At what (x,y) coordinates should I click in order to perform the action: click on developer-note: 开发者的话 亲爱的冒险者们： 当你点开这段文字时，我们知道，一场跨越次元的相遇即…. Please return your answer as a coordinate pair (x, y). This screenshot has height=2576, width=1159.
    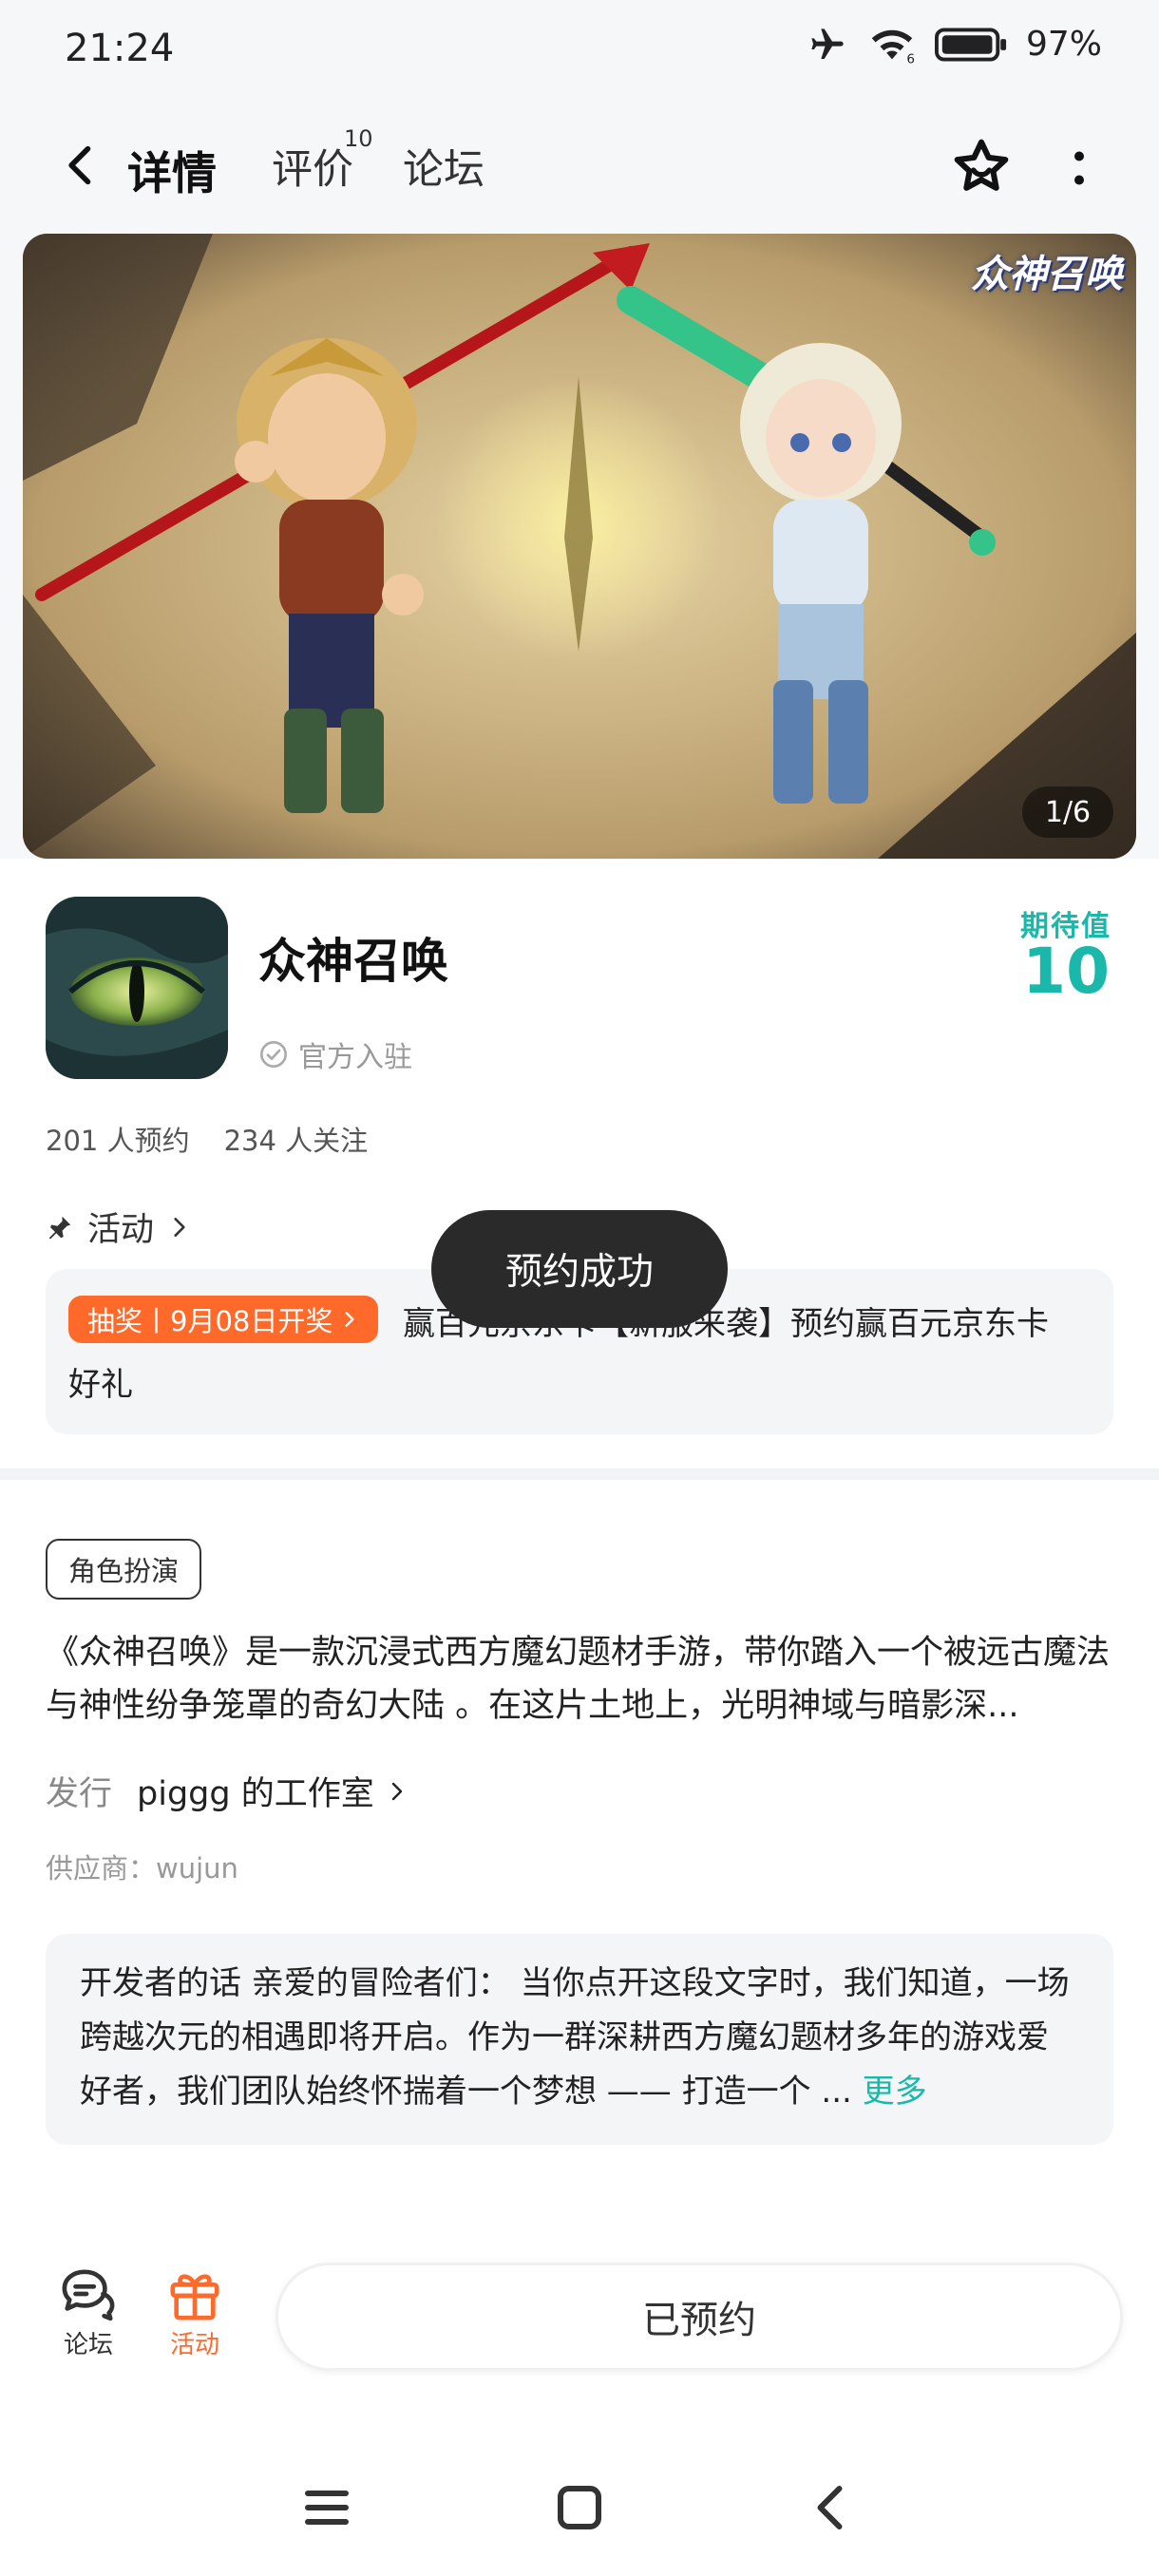
    Looking at the image, I should click on (579, 2039).